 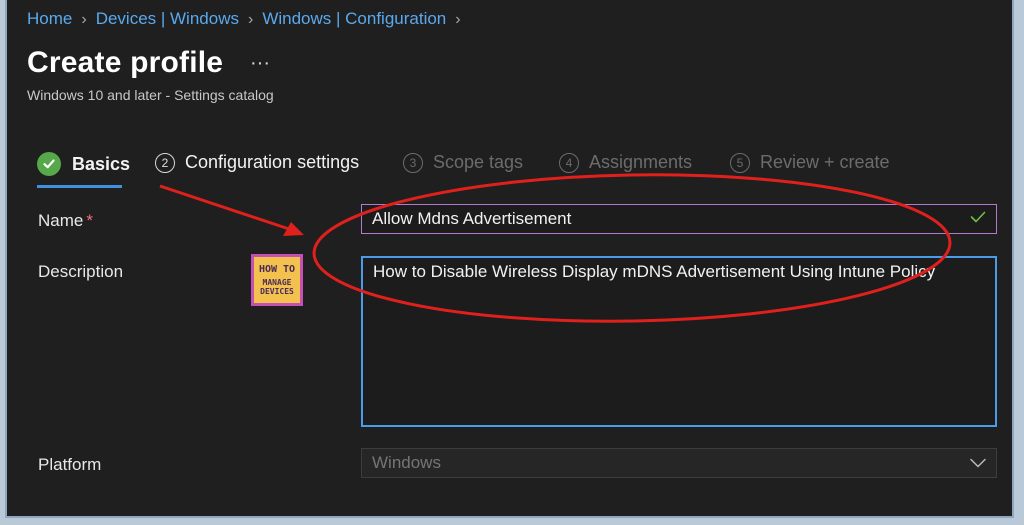 What do you see at coordinates (478, 162) in the screenshot?
I see `step-label: Scope tags` at bounding box center [478, 162].